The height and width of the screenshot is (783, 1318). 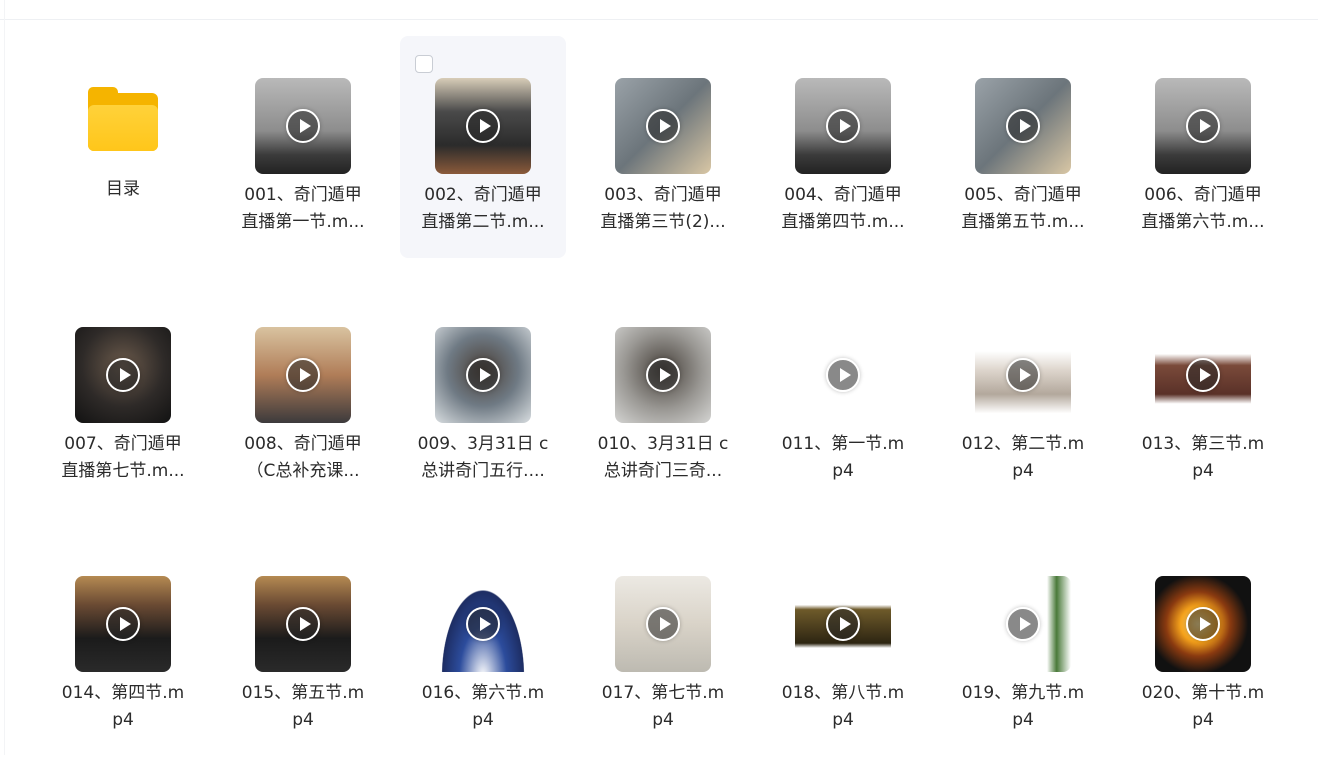 What do you see at coordinates (123, 119) in the screenshot?
I see `folder-icon` at bounding box center [123, 119].